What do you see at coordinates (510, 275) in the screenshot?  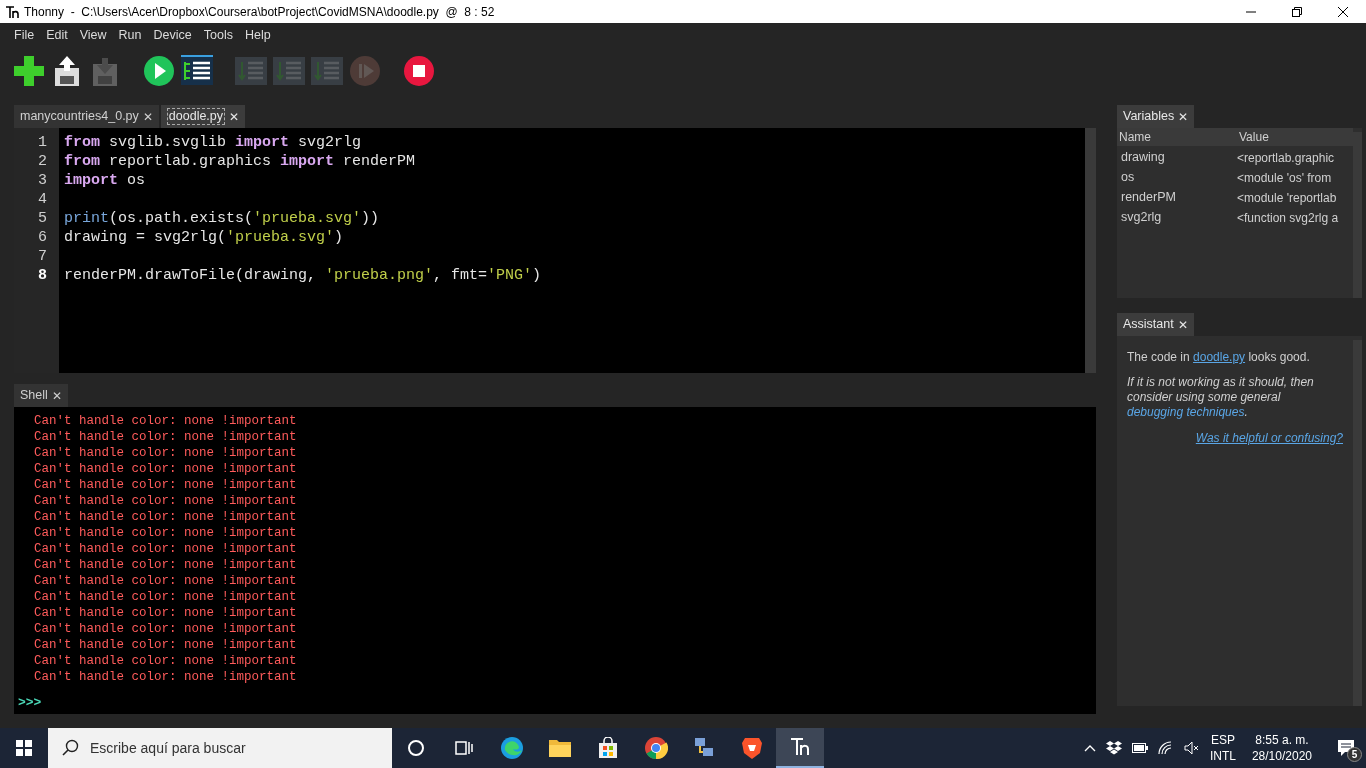 I see `code-token: 'PNG'` at bounding box center [510, 275].